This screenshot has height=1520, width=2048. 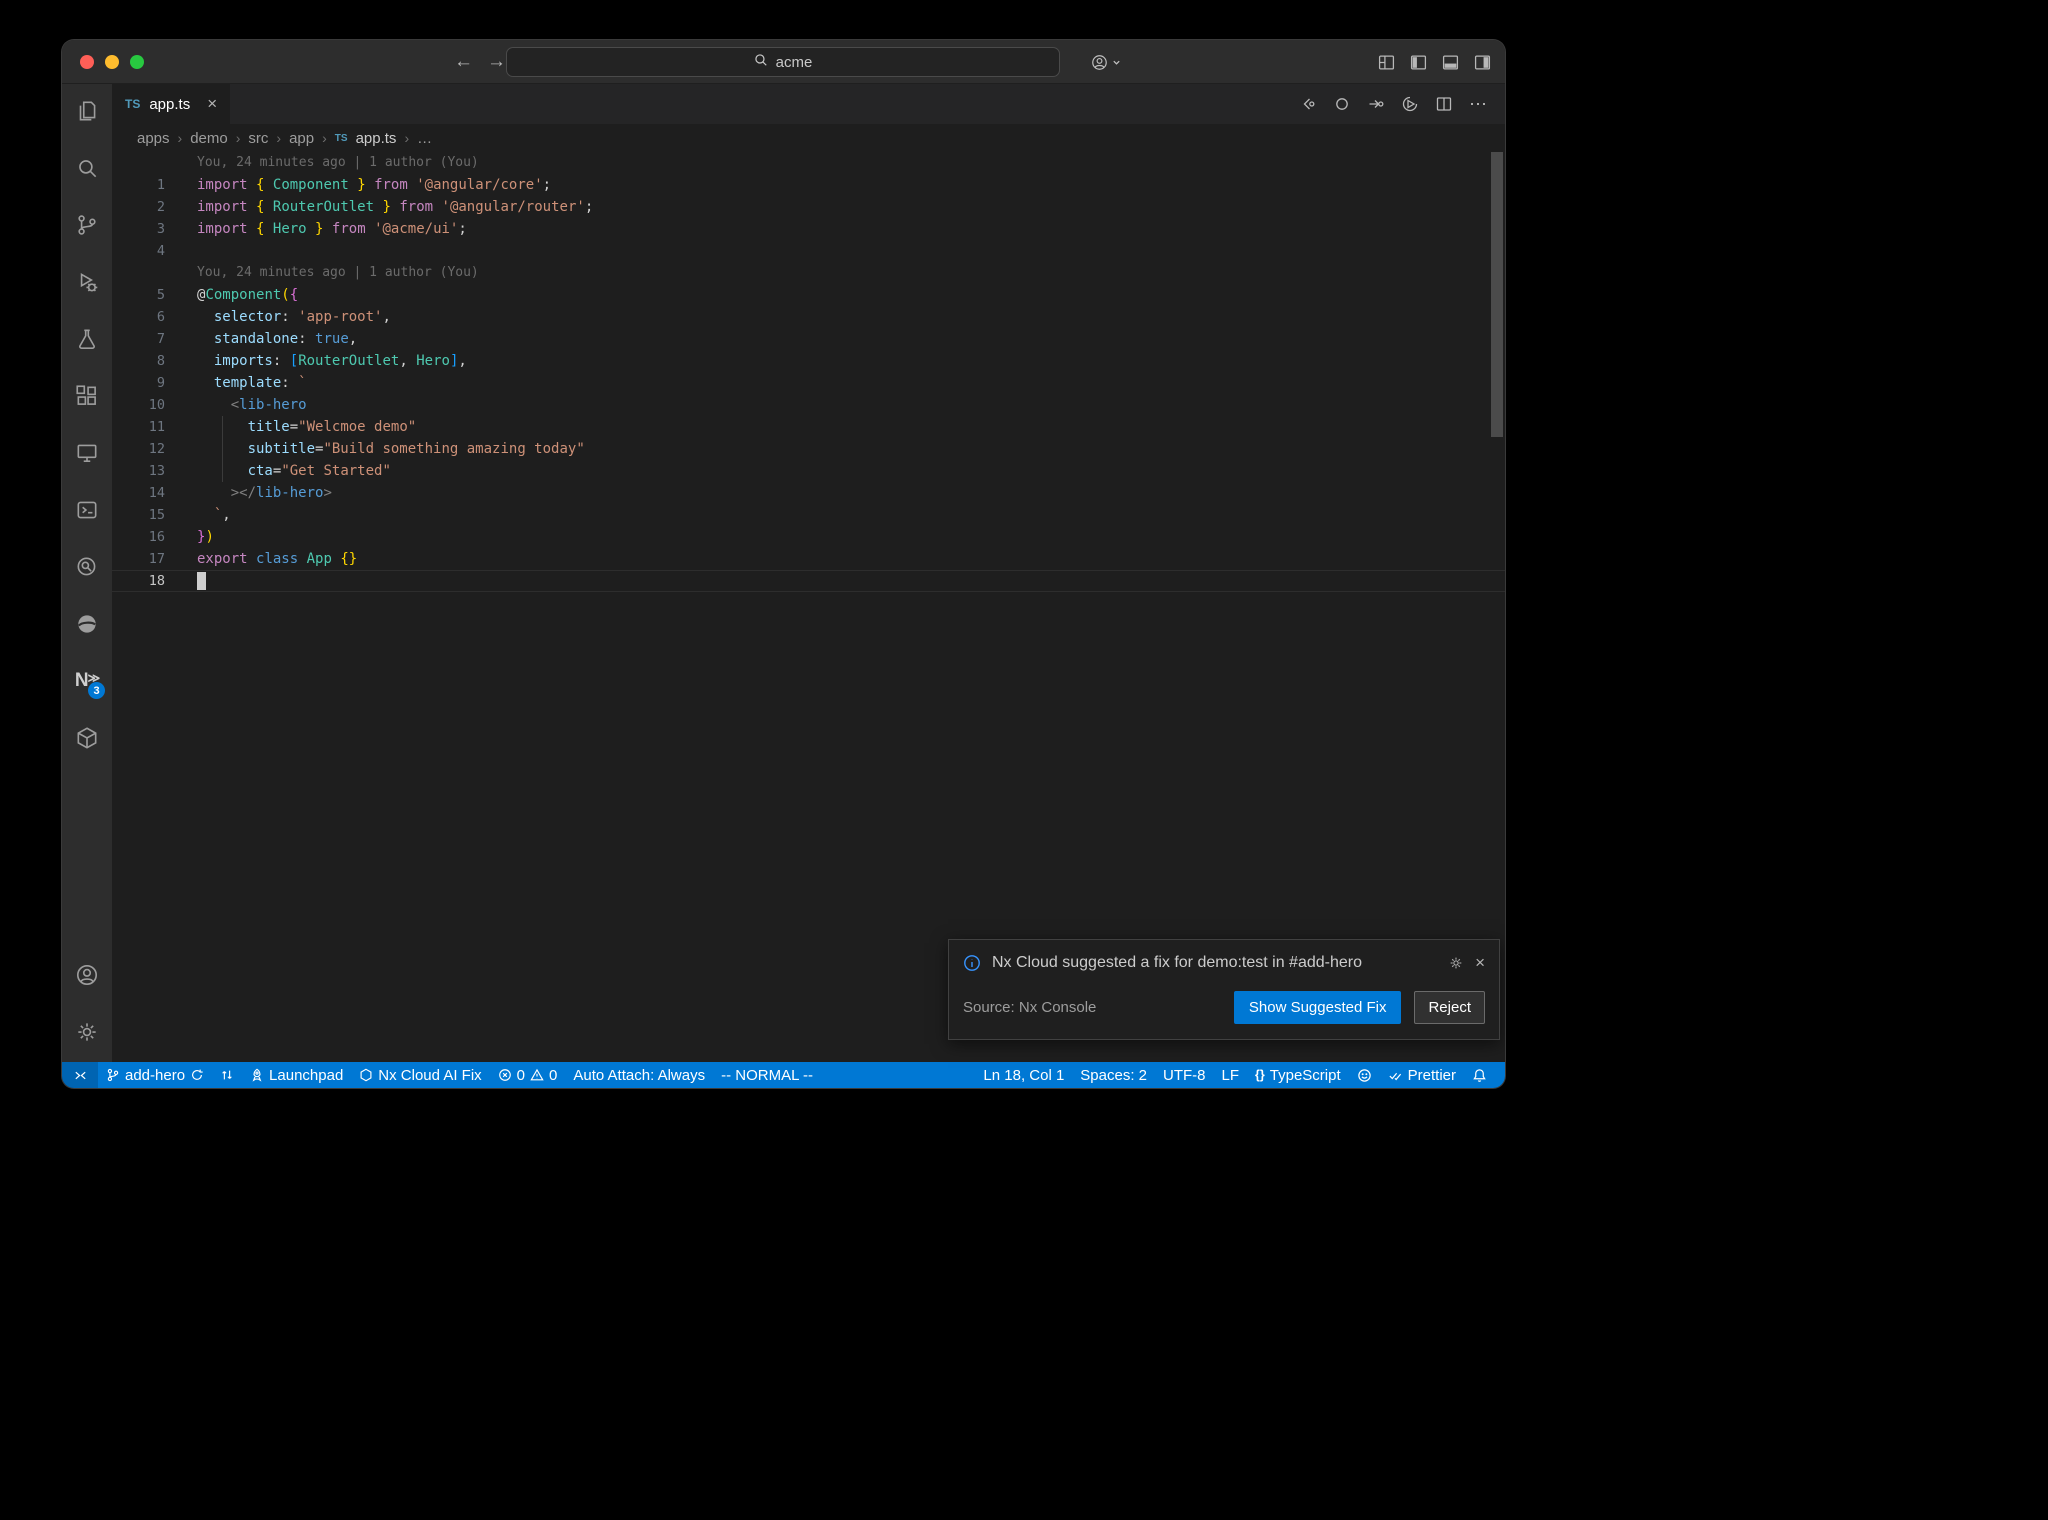 I want to click on breadcrumb-src: src, so click(x=258, y=138).